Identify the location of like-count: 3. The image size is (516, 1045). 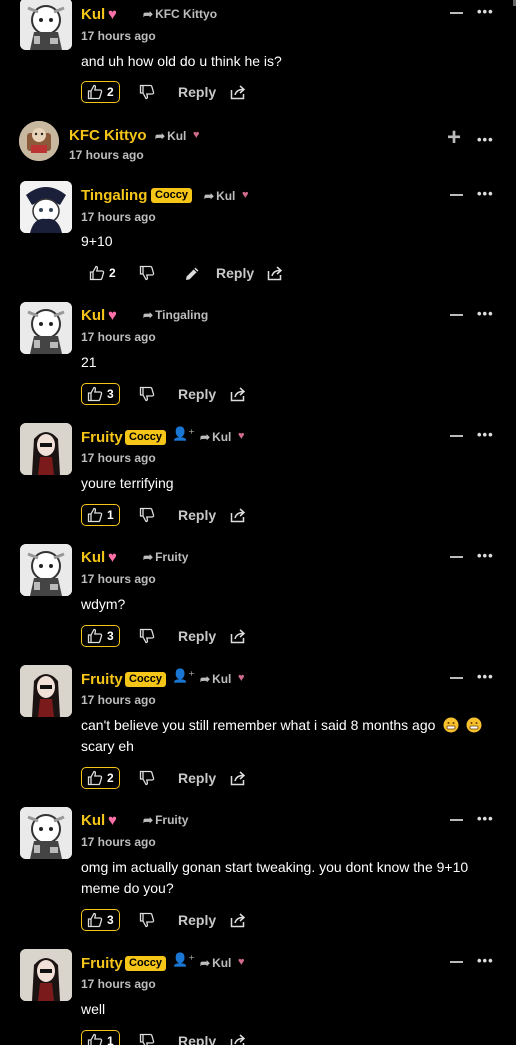
(110, 394).